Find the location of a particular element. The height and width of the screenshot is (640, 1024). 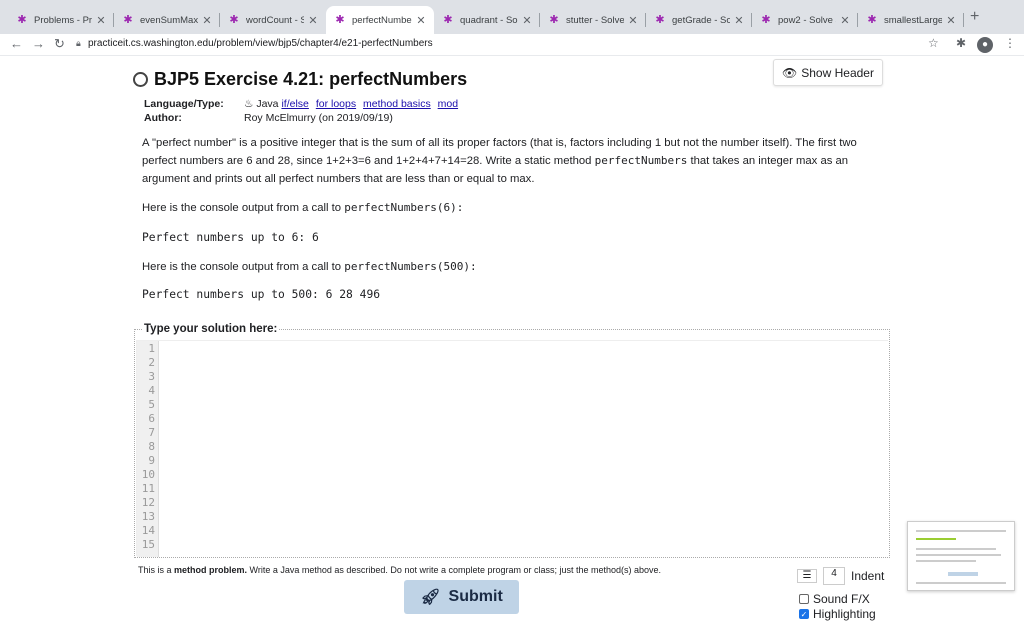

console-output-1: Perfect numbers up to 6: 6 is located at coordinates (230, 237).